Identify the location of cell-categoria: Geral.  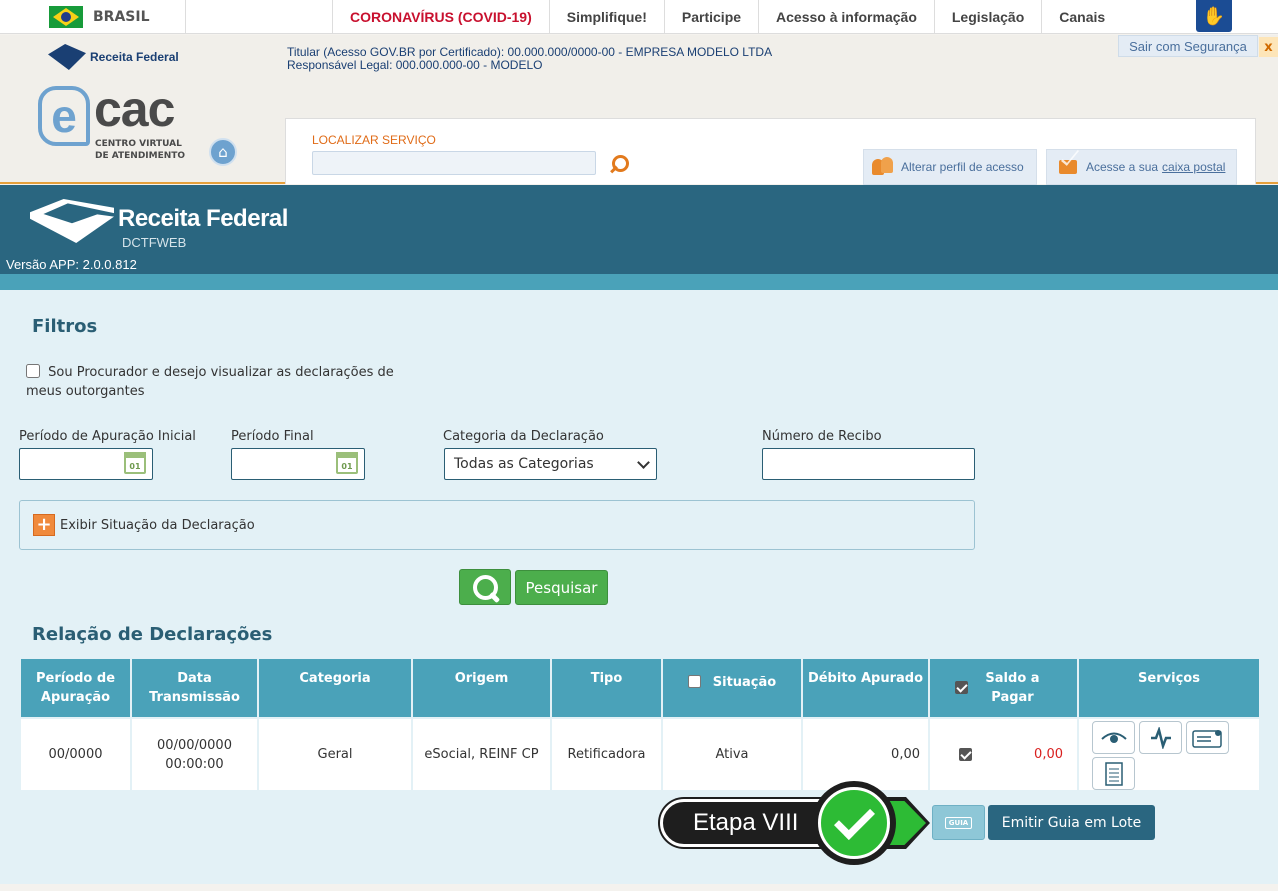
(336, 754).